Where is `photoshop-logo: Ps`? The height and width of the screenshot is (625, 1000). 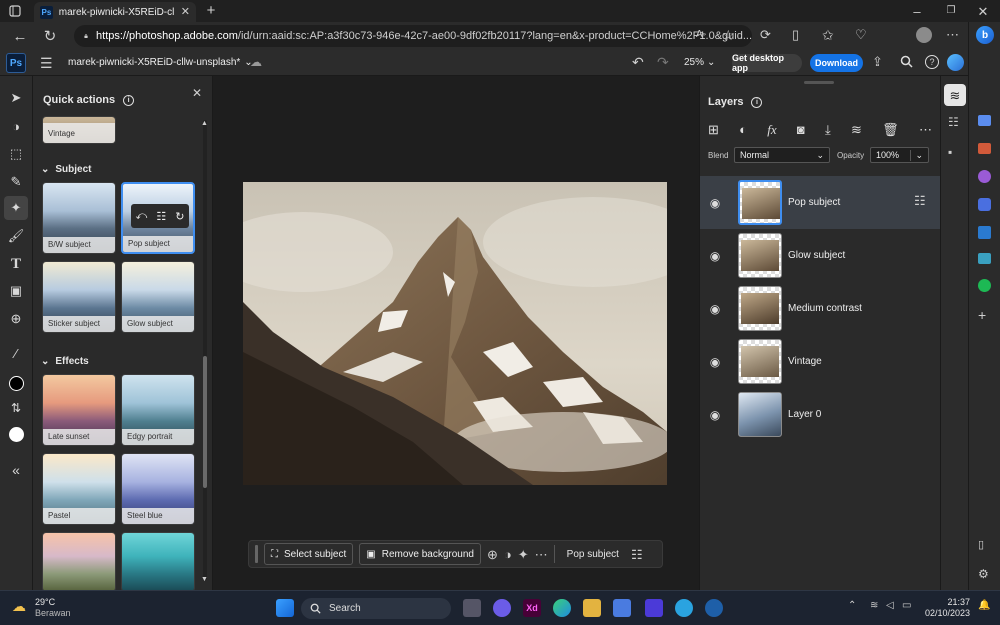
photoshop-logo: Ps is located at coordinates (16, 63).